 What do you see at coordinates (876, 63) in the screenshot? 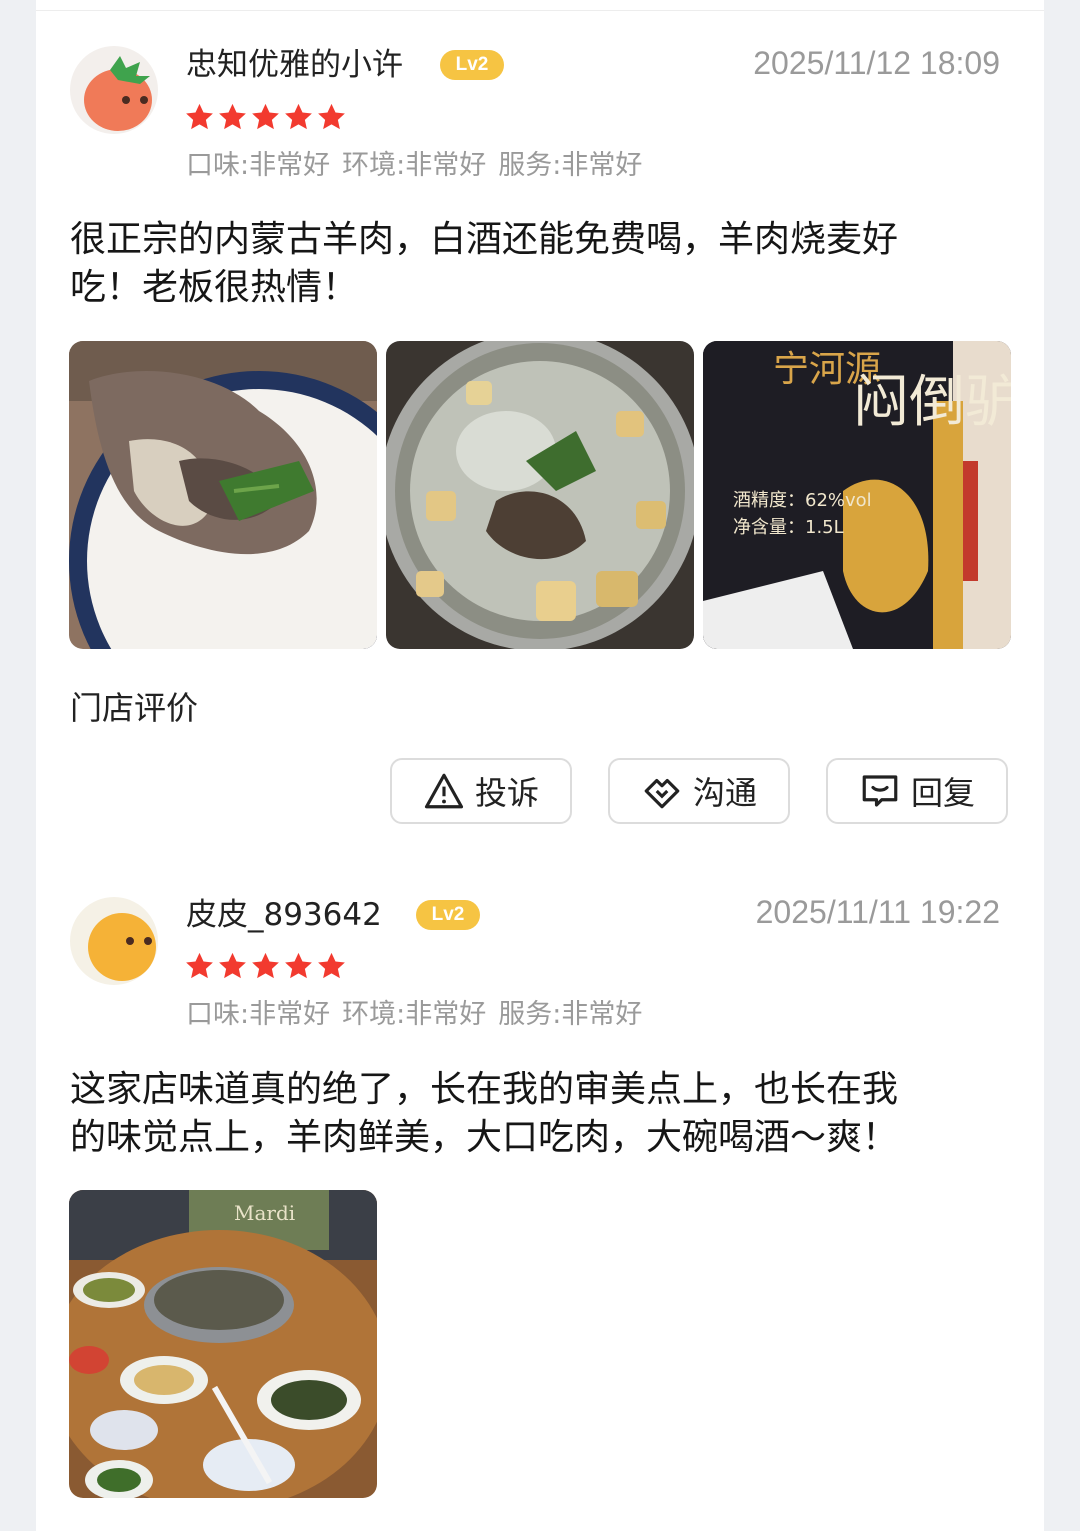
I see `review-time: 2025/11/12 18:09` at bounding box center [876, 63].